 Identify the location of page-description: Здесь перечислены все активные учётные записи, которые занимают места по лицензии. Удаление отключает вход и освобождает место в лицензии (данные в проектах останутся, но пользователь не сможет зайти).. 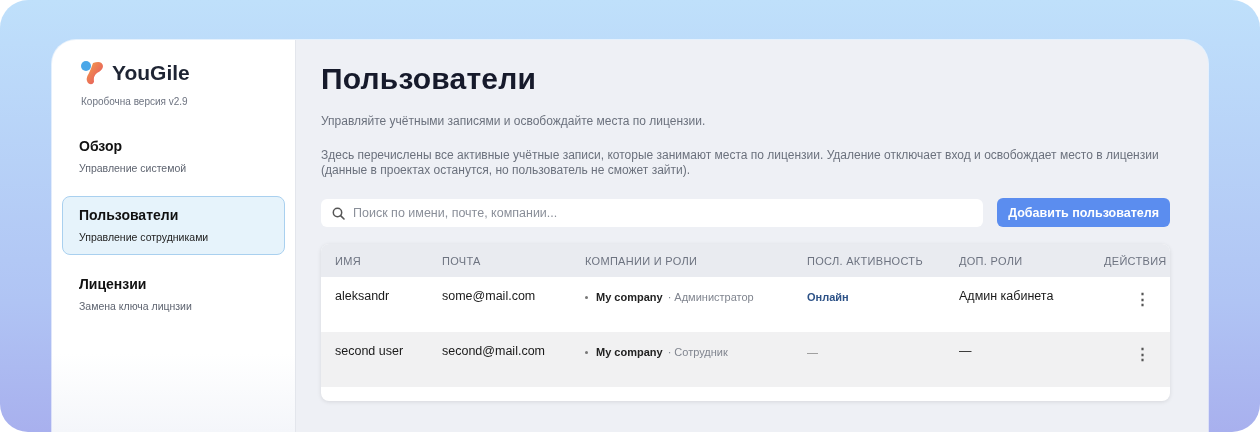
(740, 163).